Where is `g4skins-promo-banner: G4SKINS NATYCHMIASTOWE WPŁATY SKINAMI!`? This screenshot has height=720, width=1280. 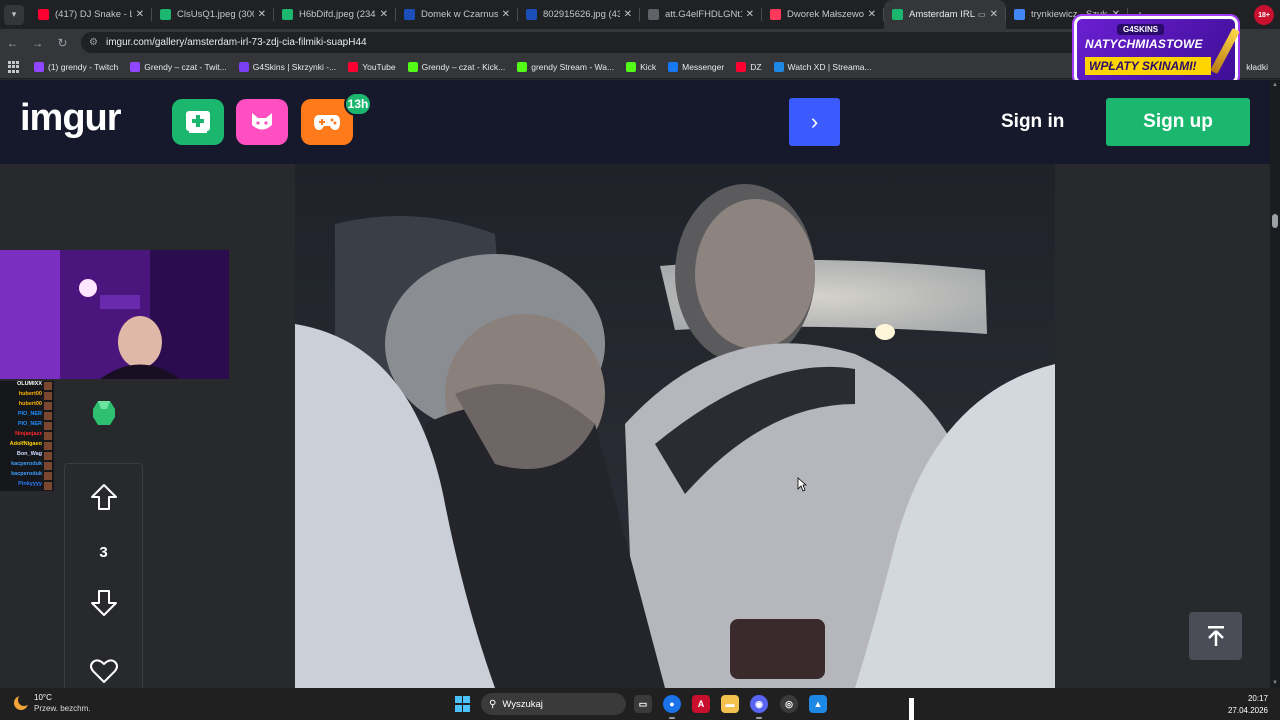
g4skins-promo-banner: G4SKINS NATYCHMIASTOWE WPŁATY SKINAMI! is located at coordinates (1157, 50).